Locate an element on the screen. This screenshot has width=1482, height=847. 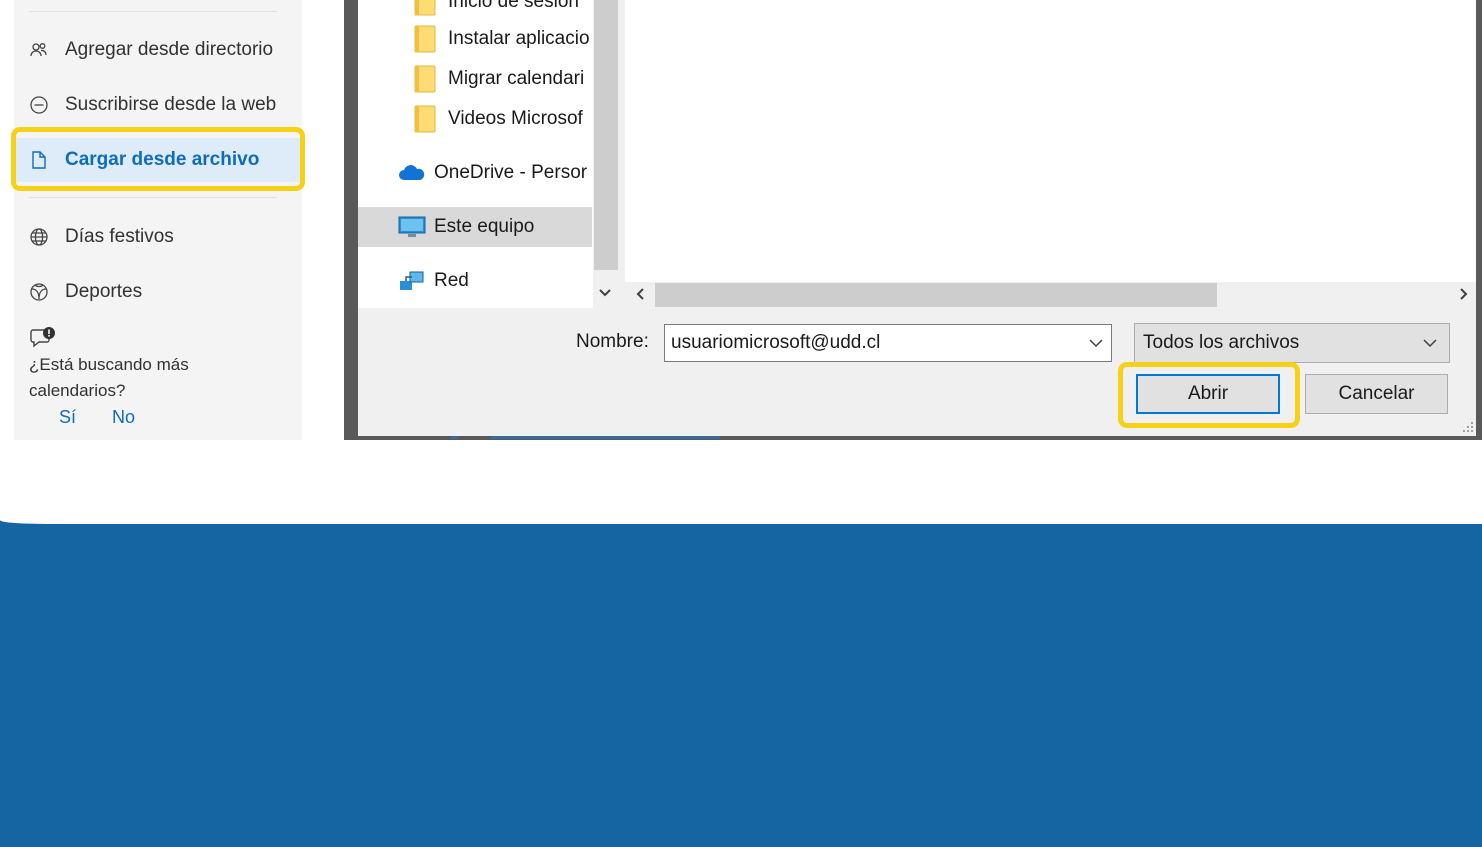
scroll-right-icon is located at coordinates (1464, 295).